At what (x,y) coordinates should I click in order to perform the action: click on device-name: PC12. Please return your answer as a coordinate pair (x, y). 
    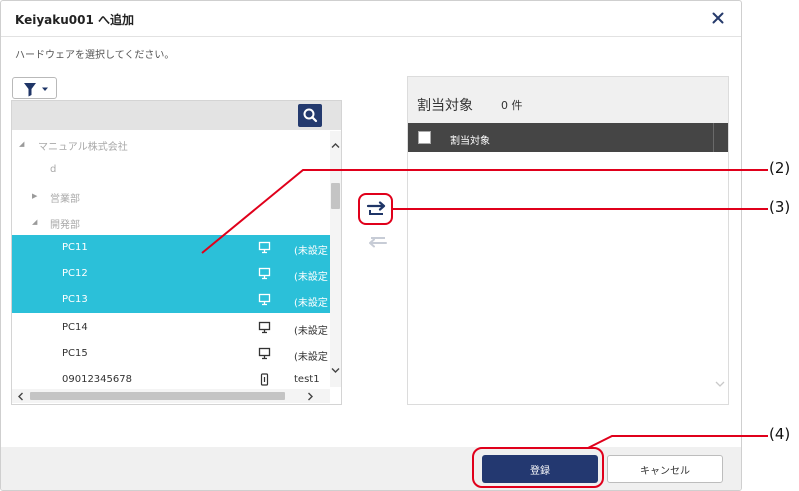
    Looking at the image, I should click on (75, 273).